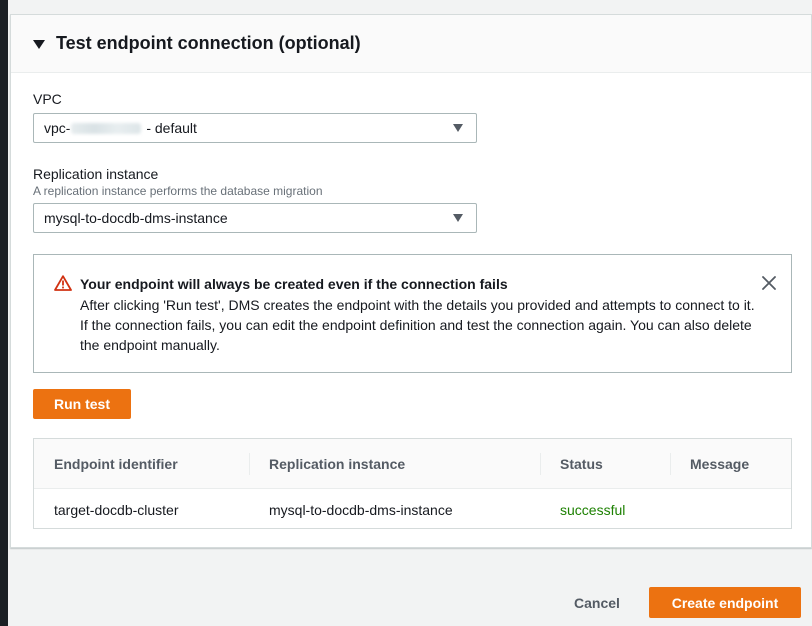 The width and height of the screenshot is (812, 626). What do you see at coordinates (47, 99) in the screenshot?
I see `vpc-label: VPC` at bounding box center [47, 99].